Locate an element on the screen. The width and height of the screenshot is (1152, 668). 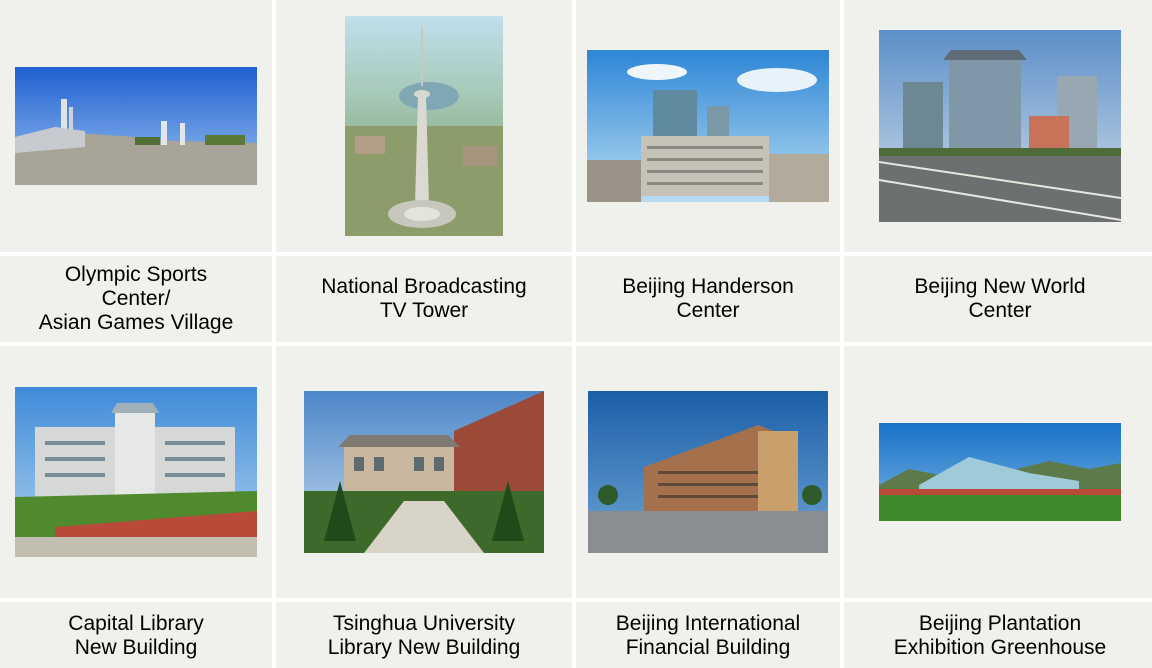
caption-handerson-center: Beijing Handerson Center is located at coordinates (708, 298).